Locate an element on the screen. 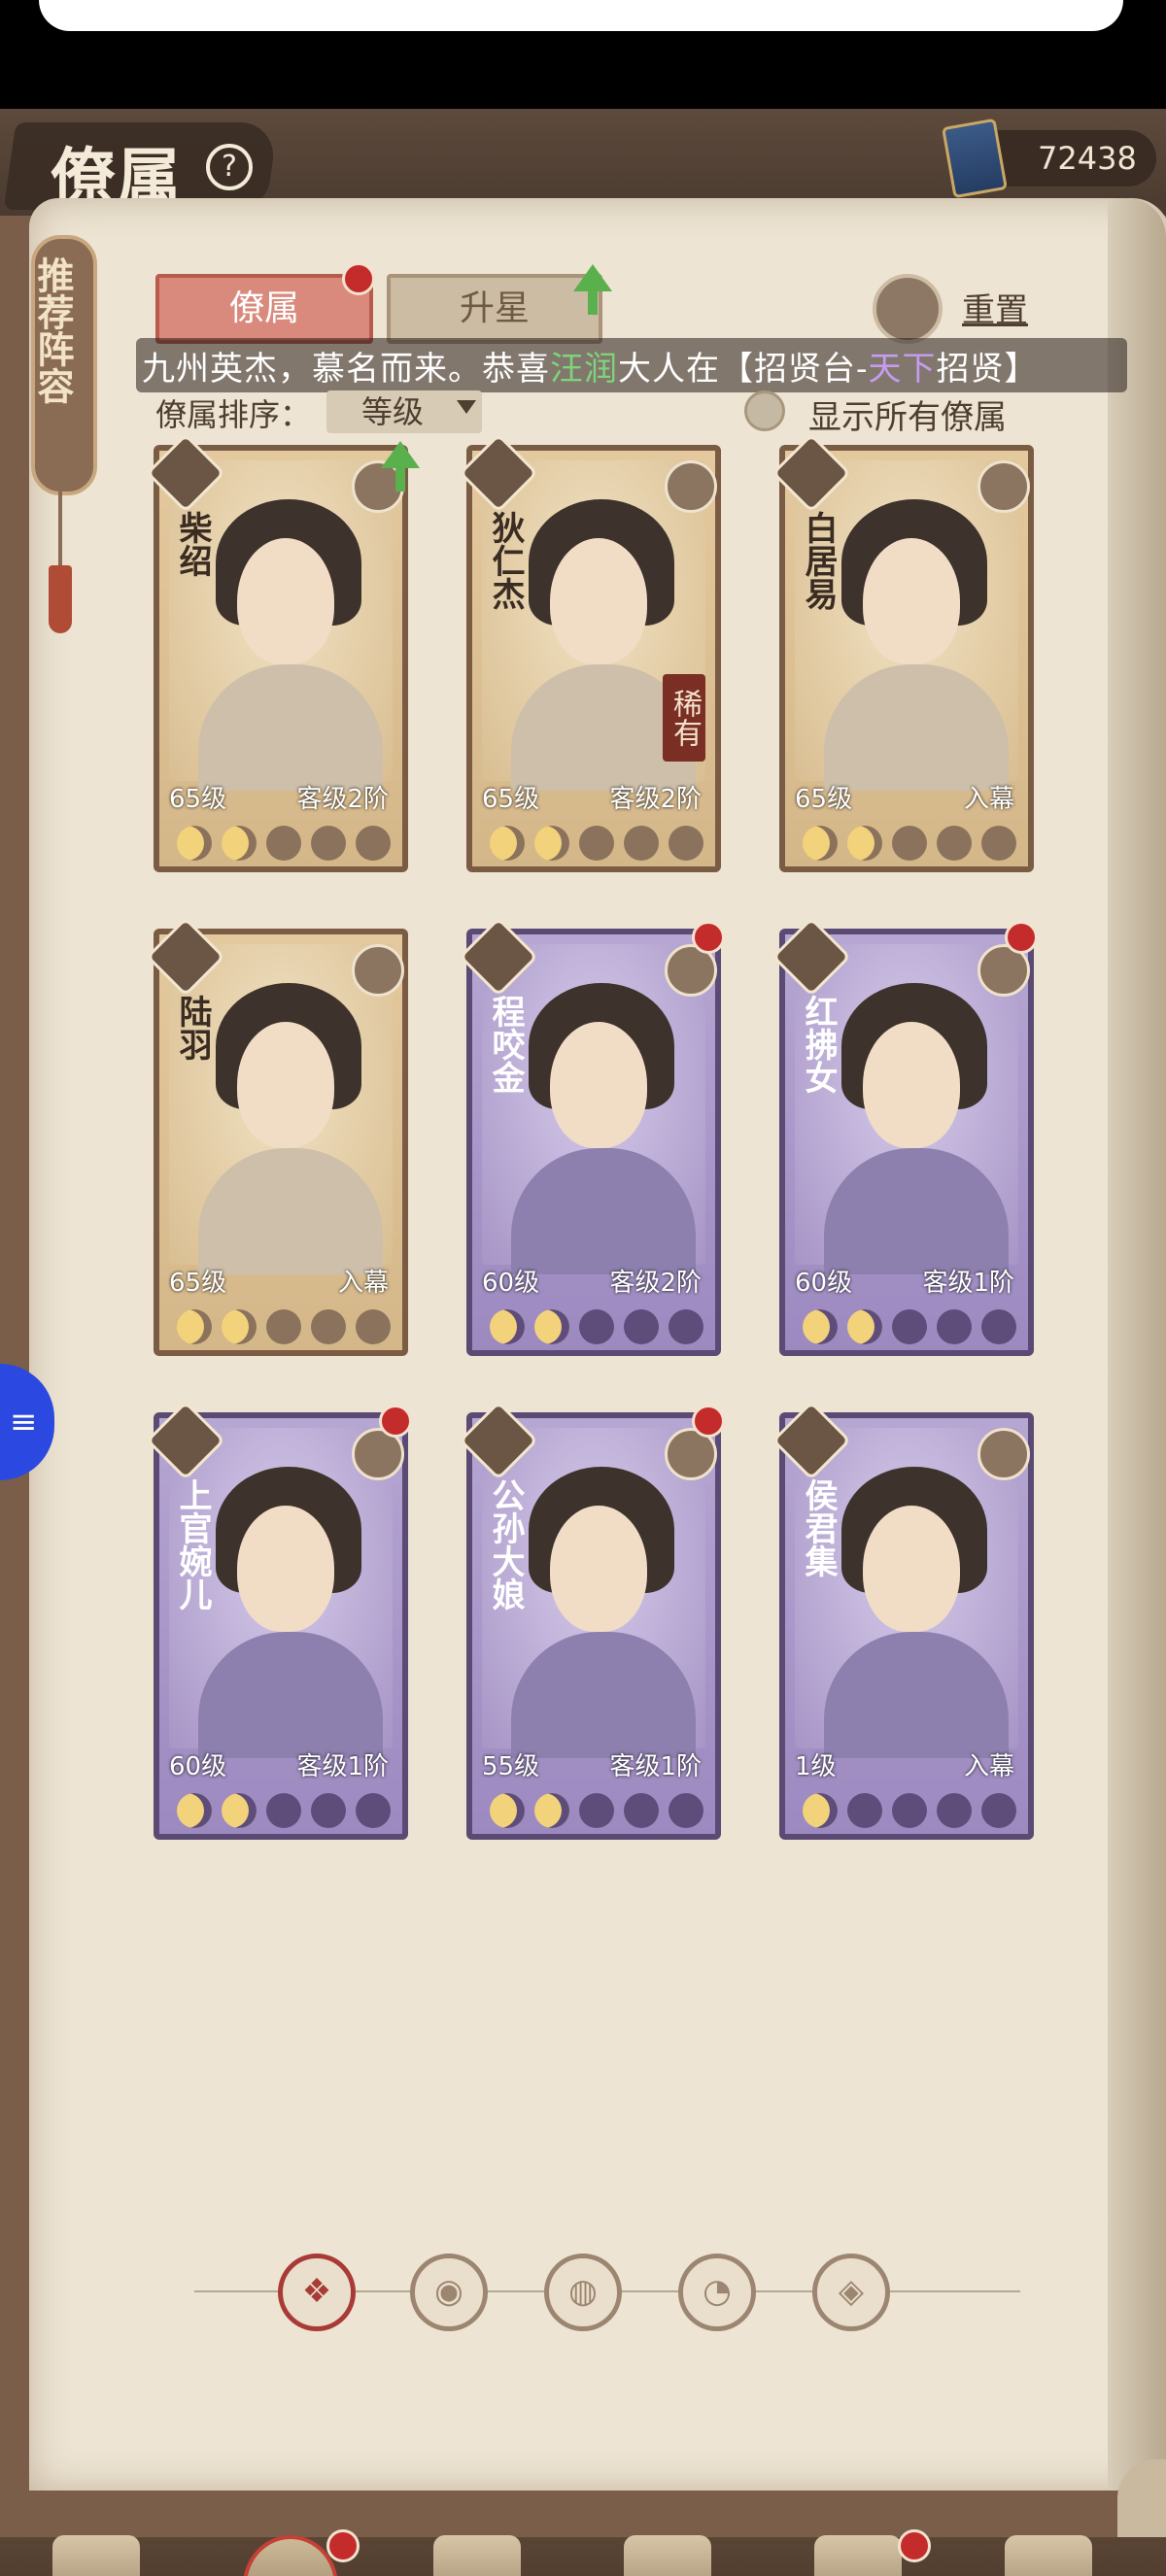  servant-card: 公孙大娘 55级 客级1阶 is located at coordinates (591, 1620).